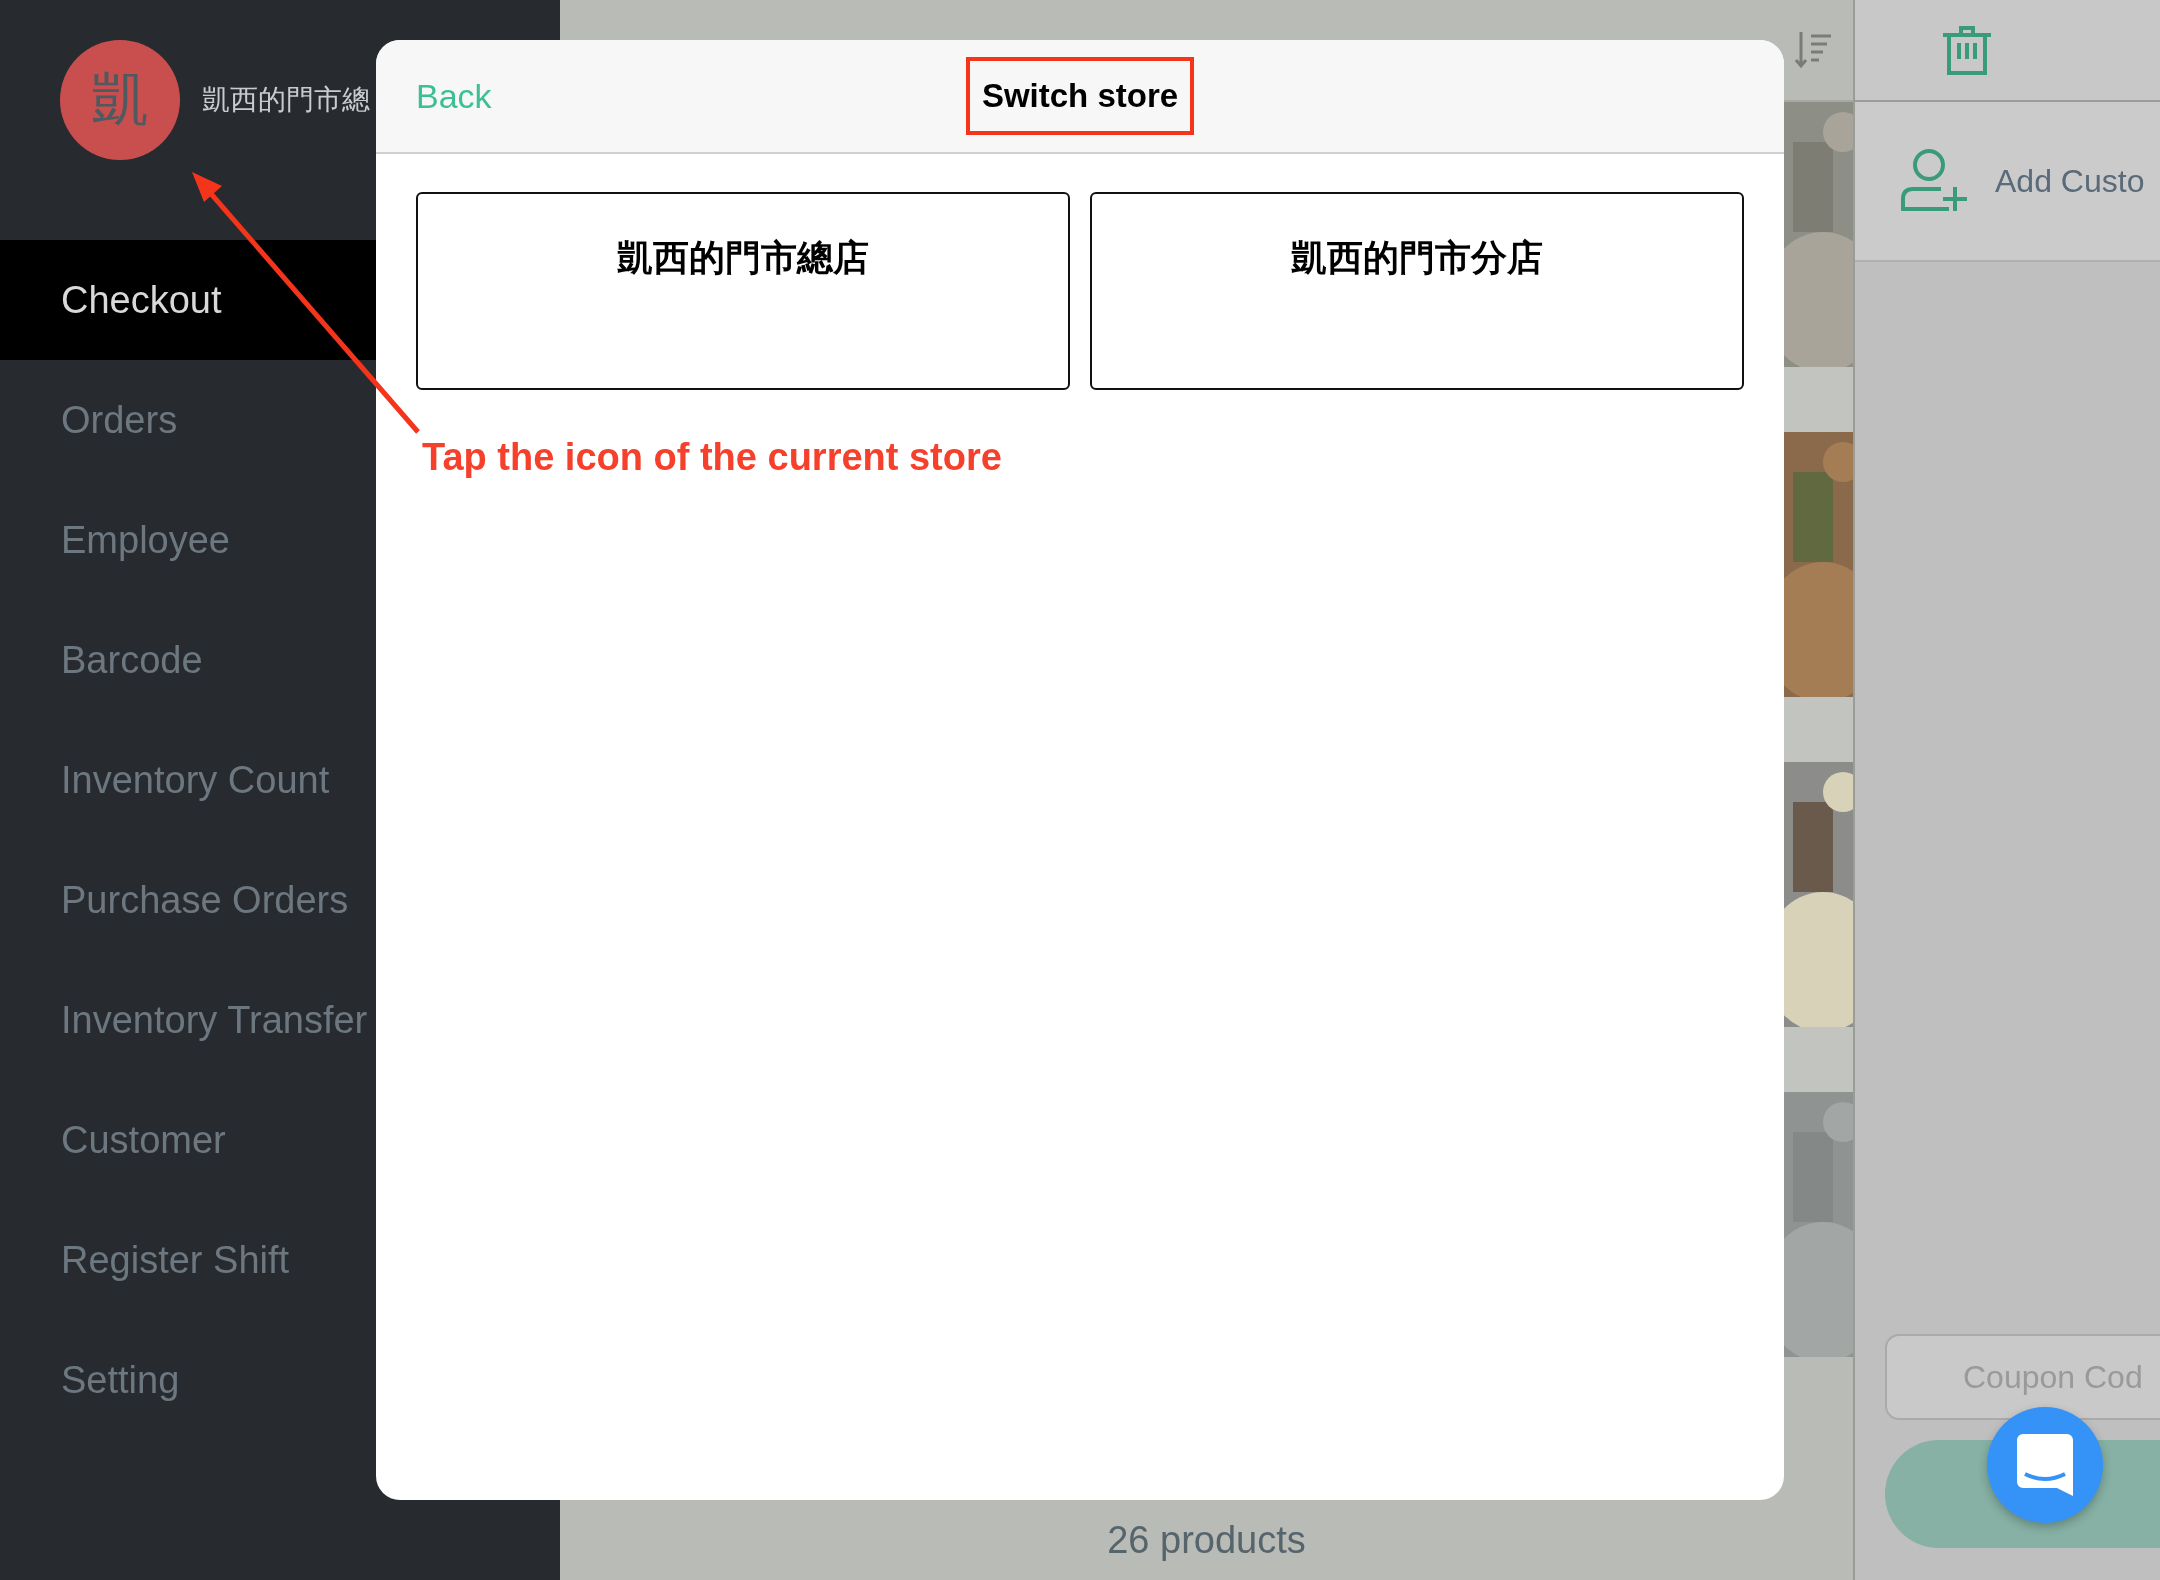 The image size is (2160, 1580). Describe the element at coordinates (286, 100) in the screenshot. I see `store-name: 凱西的門市總` at that location.